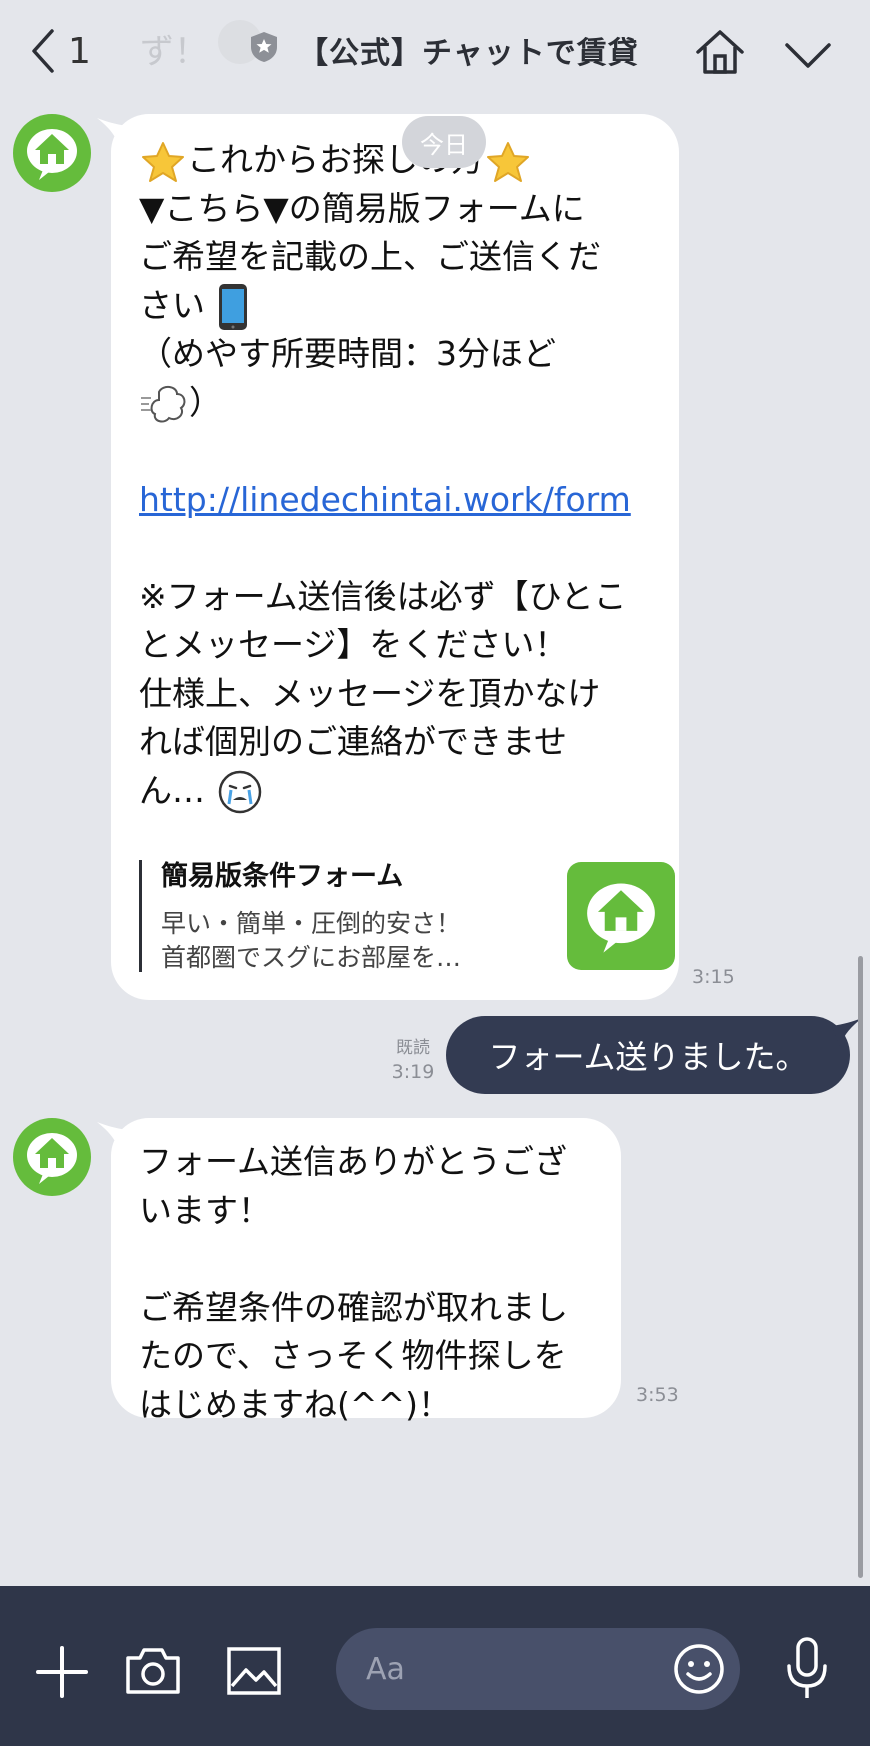 Image resolution: width=870 pixels, height=1746 pixels. What do you see at coordinates (370, 256) in the screenshot?
I see `message-line: ご希望を記載の上、ご送信くだ` at bounding box center [370, 256].